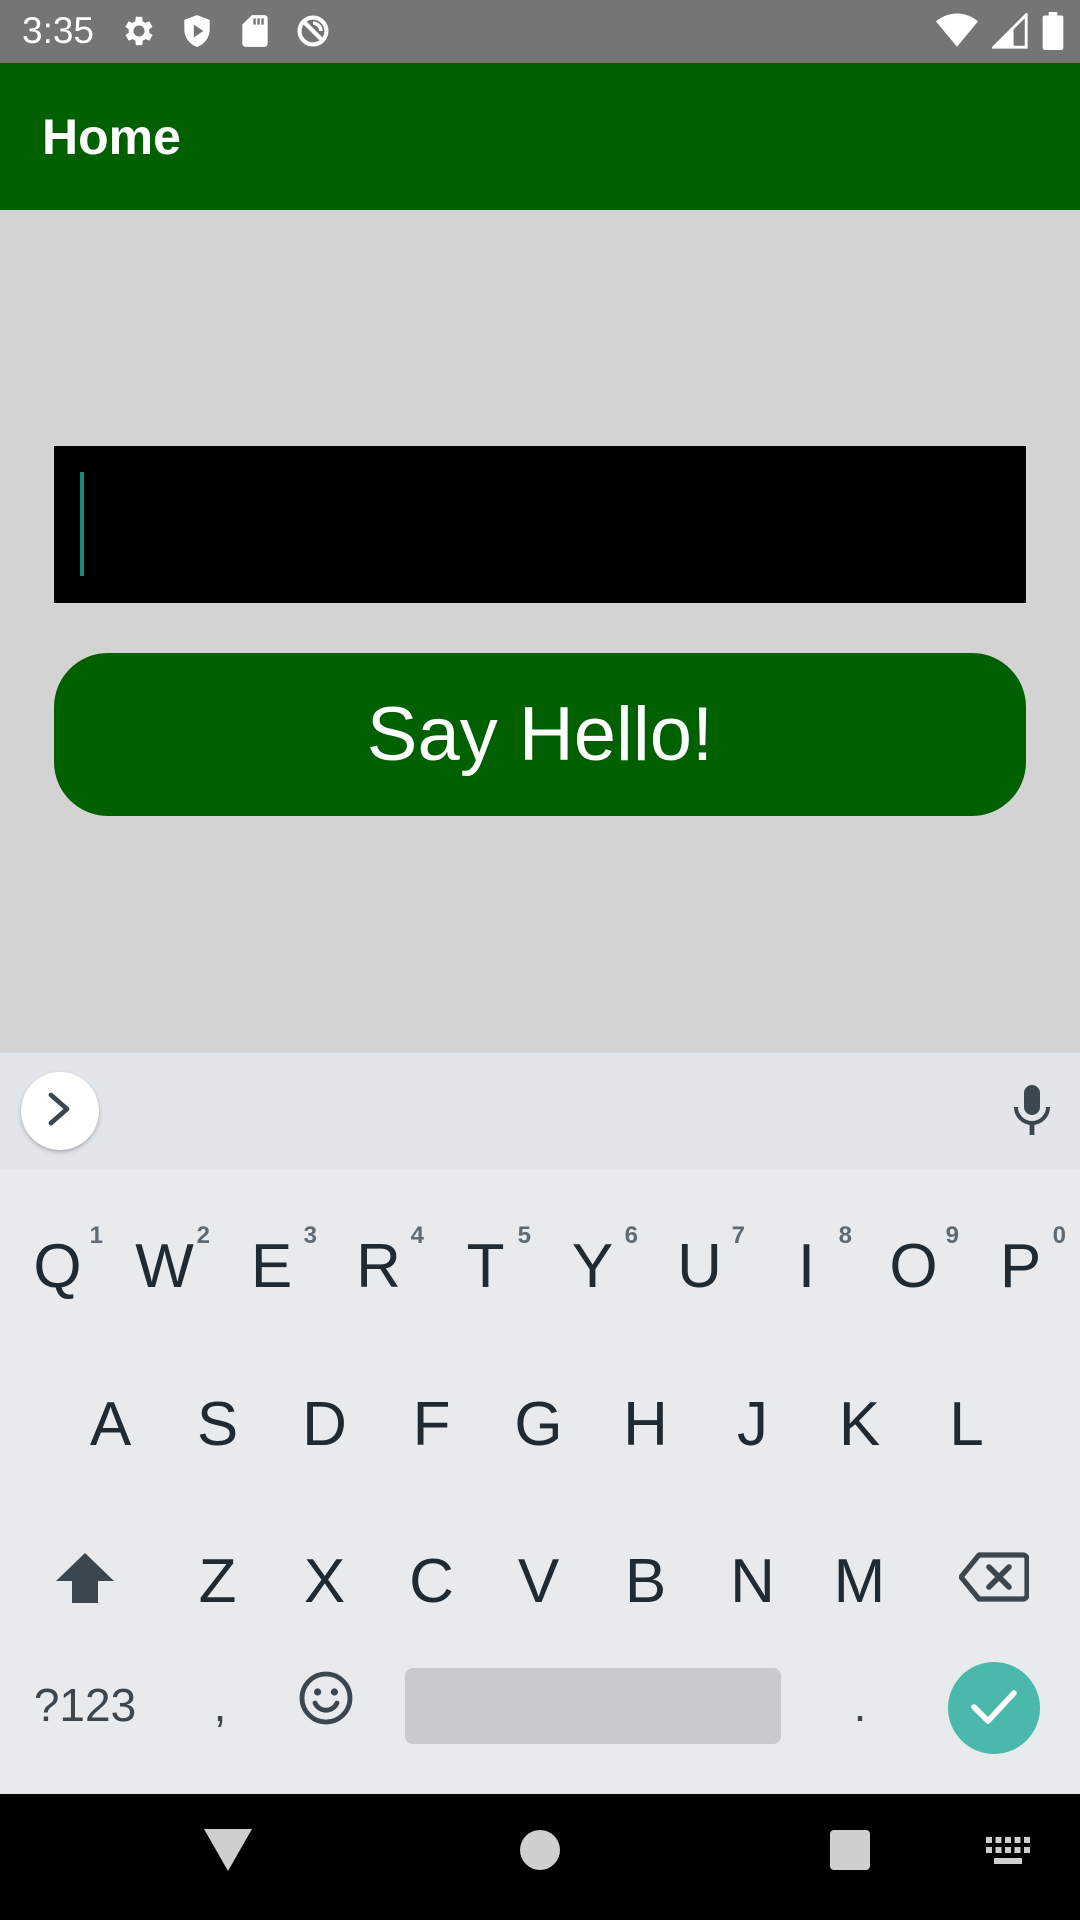 This screenshot has height=1920, width=1080. I want to click on key-letter: G, so click(538, 1424).